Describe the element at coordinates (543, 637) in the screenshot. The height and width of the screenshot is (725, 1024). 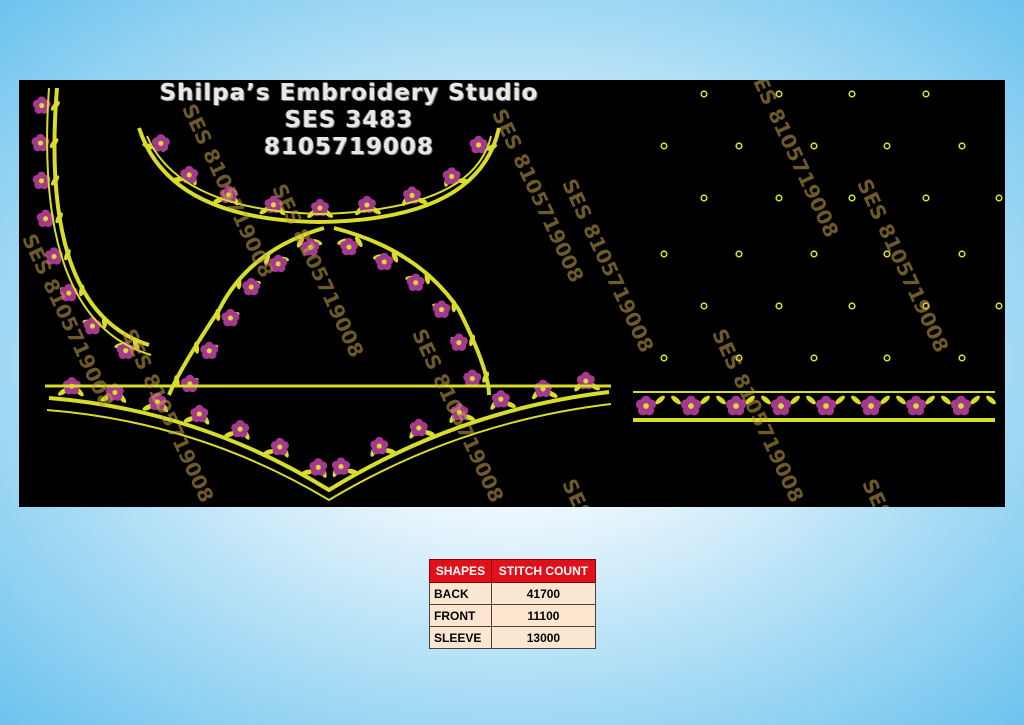
I see `count-cell: 13000` at that location.